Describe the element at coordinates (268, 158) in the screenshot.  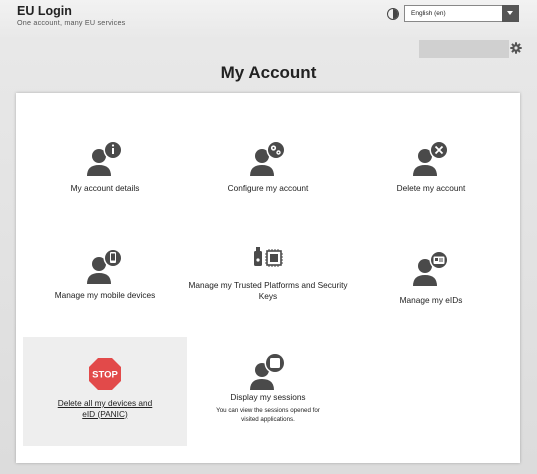
I see `user-gear-icon` at that location.